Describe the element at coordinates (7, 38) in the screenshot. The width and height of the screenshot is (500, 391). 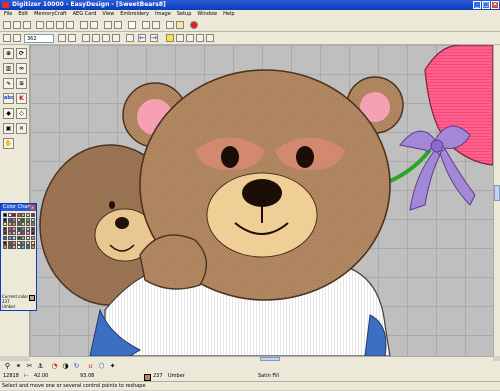
I see `zoom-in-icon` at that location.